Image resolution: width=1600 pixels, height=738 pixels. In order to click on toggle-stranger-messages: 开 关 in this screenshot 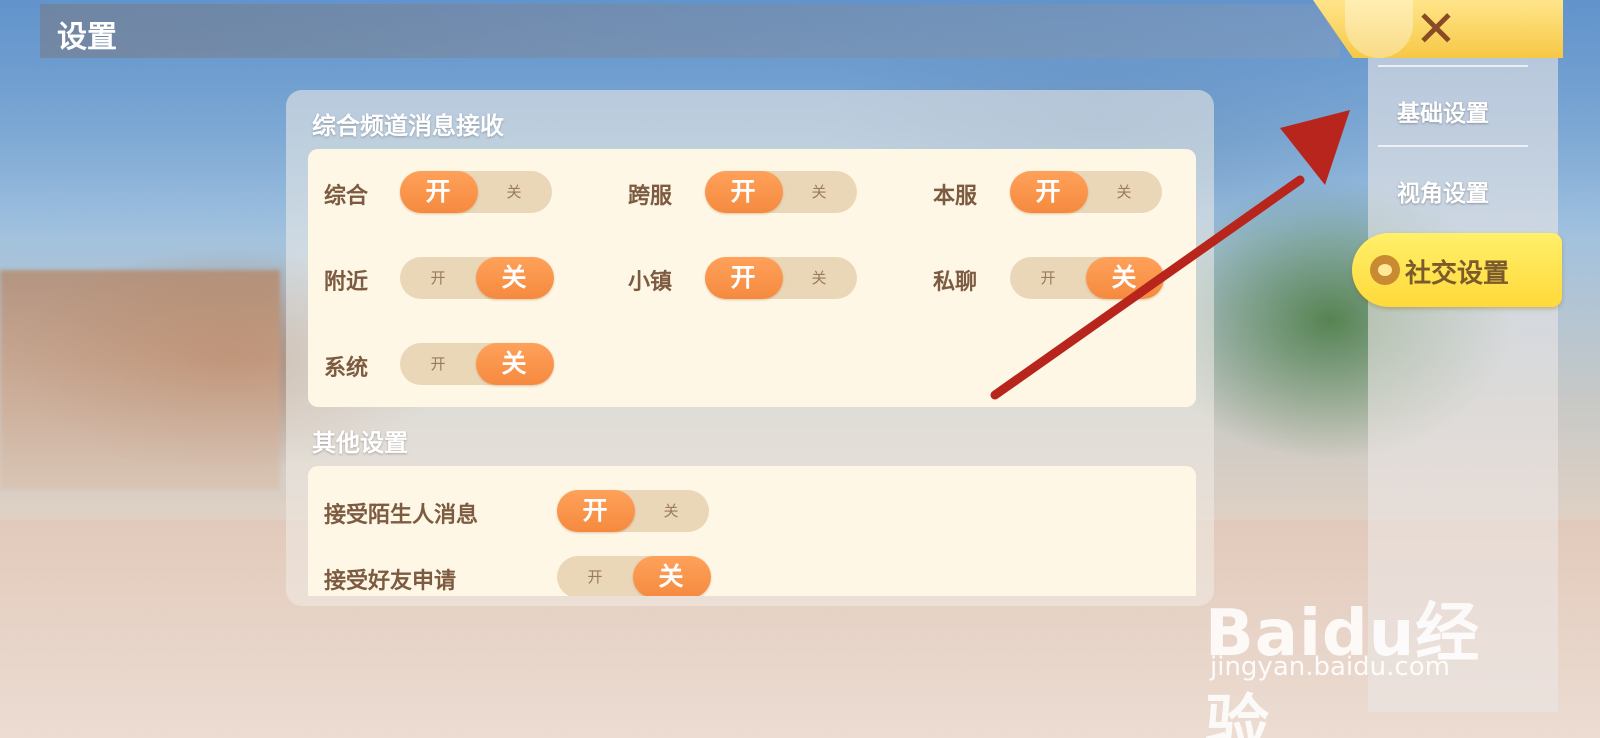, I will do `click(633, 511)`.